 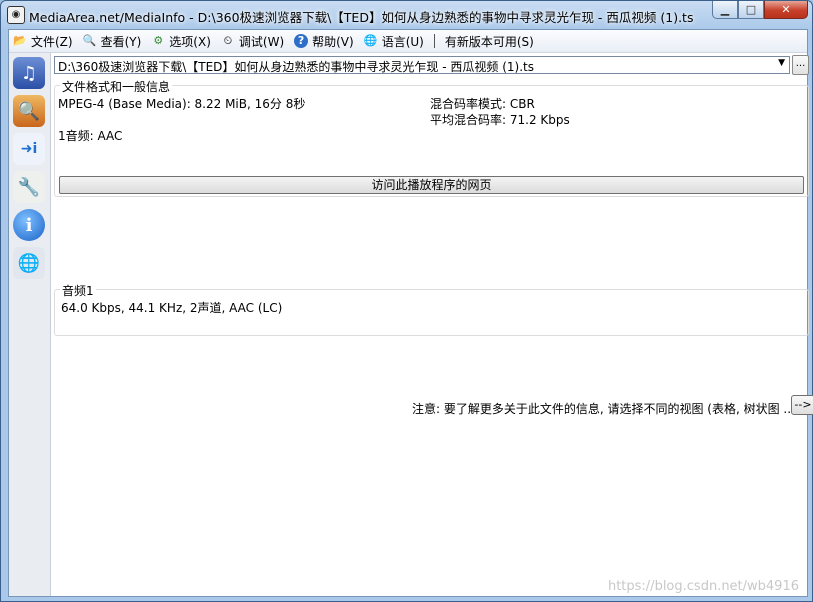 I want to click on sidebar: ♫ 🔍 ➜i 🔧 i 🌐, so click(x=30, y=324).